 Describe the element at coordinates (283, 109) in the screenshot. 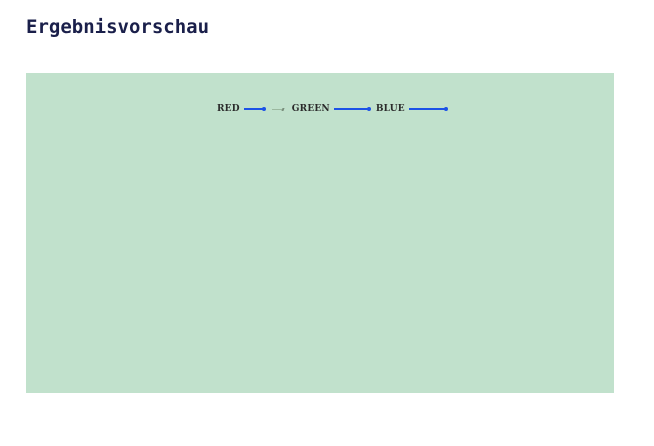

I see `connector-placeholder-mark` at that location.